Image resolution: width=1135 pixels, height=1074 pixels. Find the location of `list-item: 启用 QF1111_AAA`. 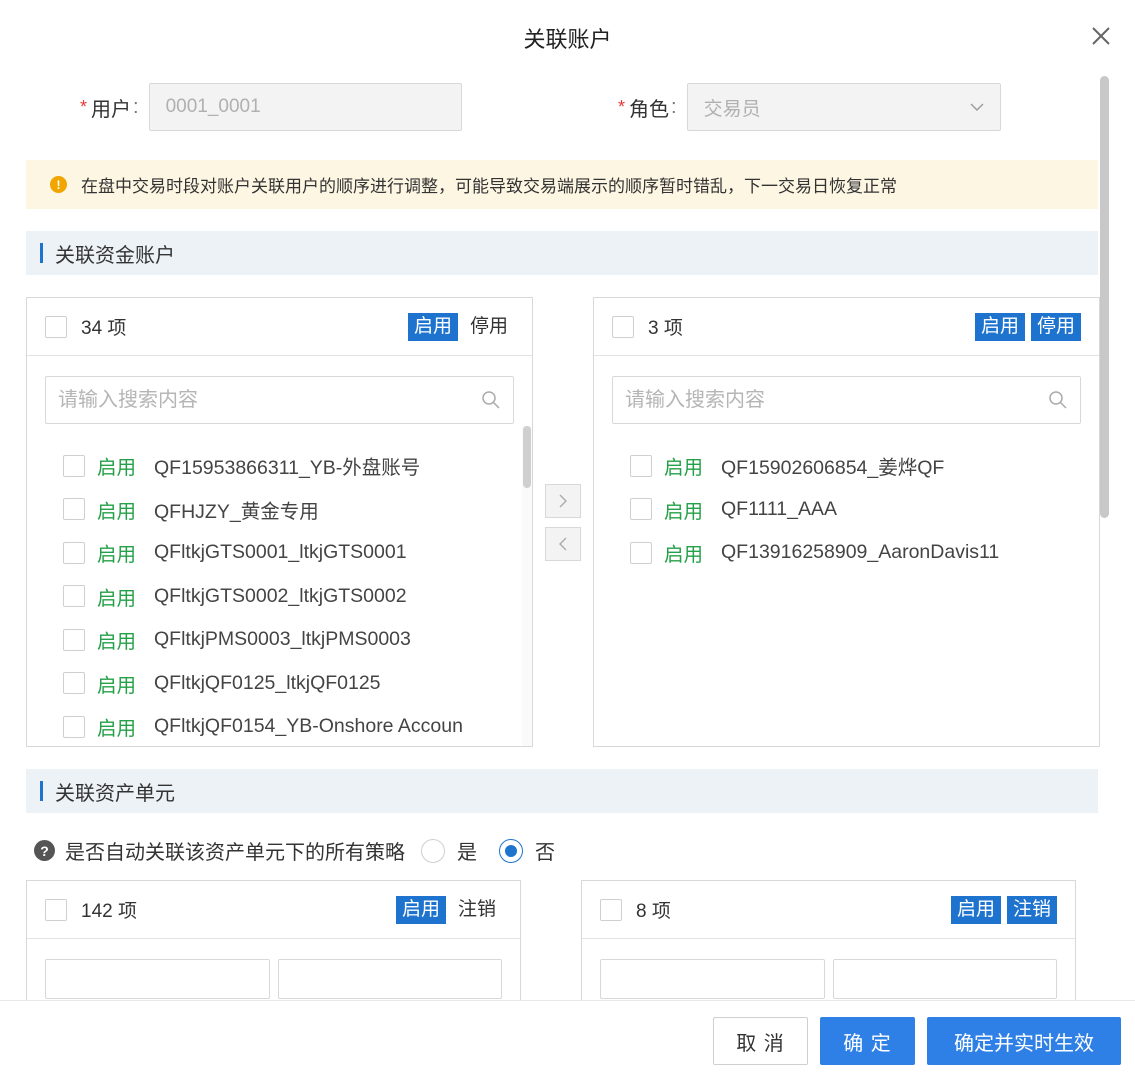

list-item: 启用 QF1111_AAA is located at coordinates (857, 510).